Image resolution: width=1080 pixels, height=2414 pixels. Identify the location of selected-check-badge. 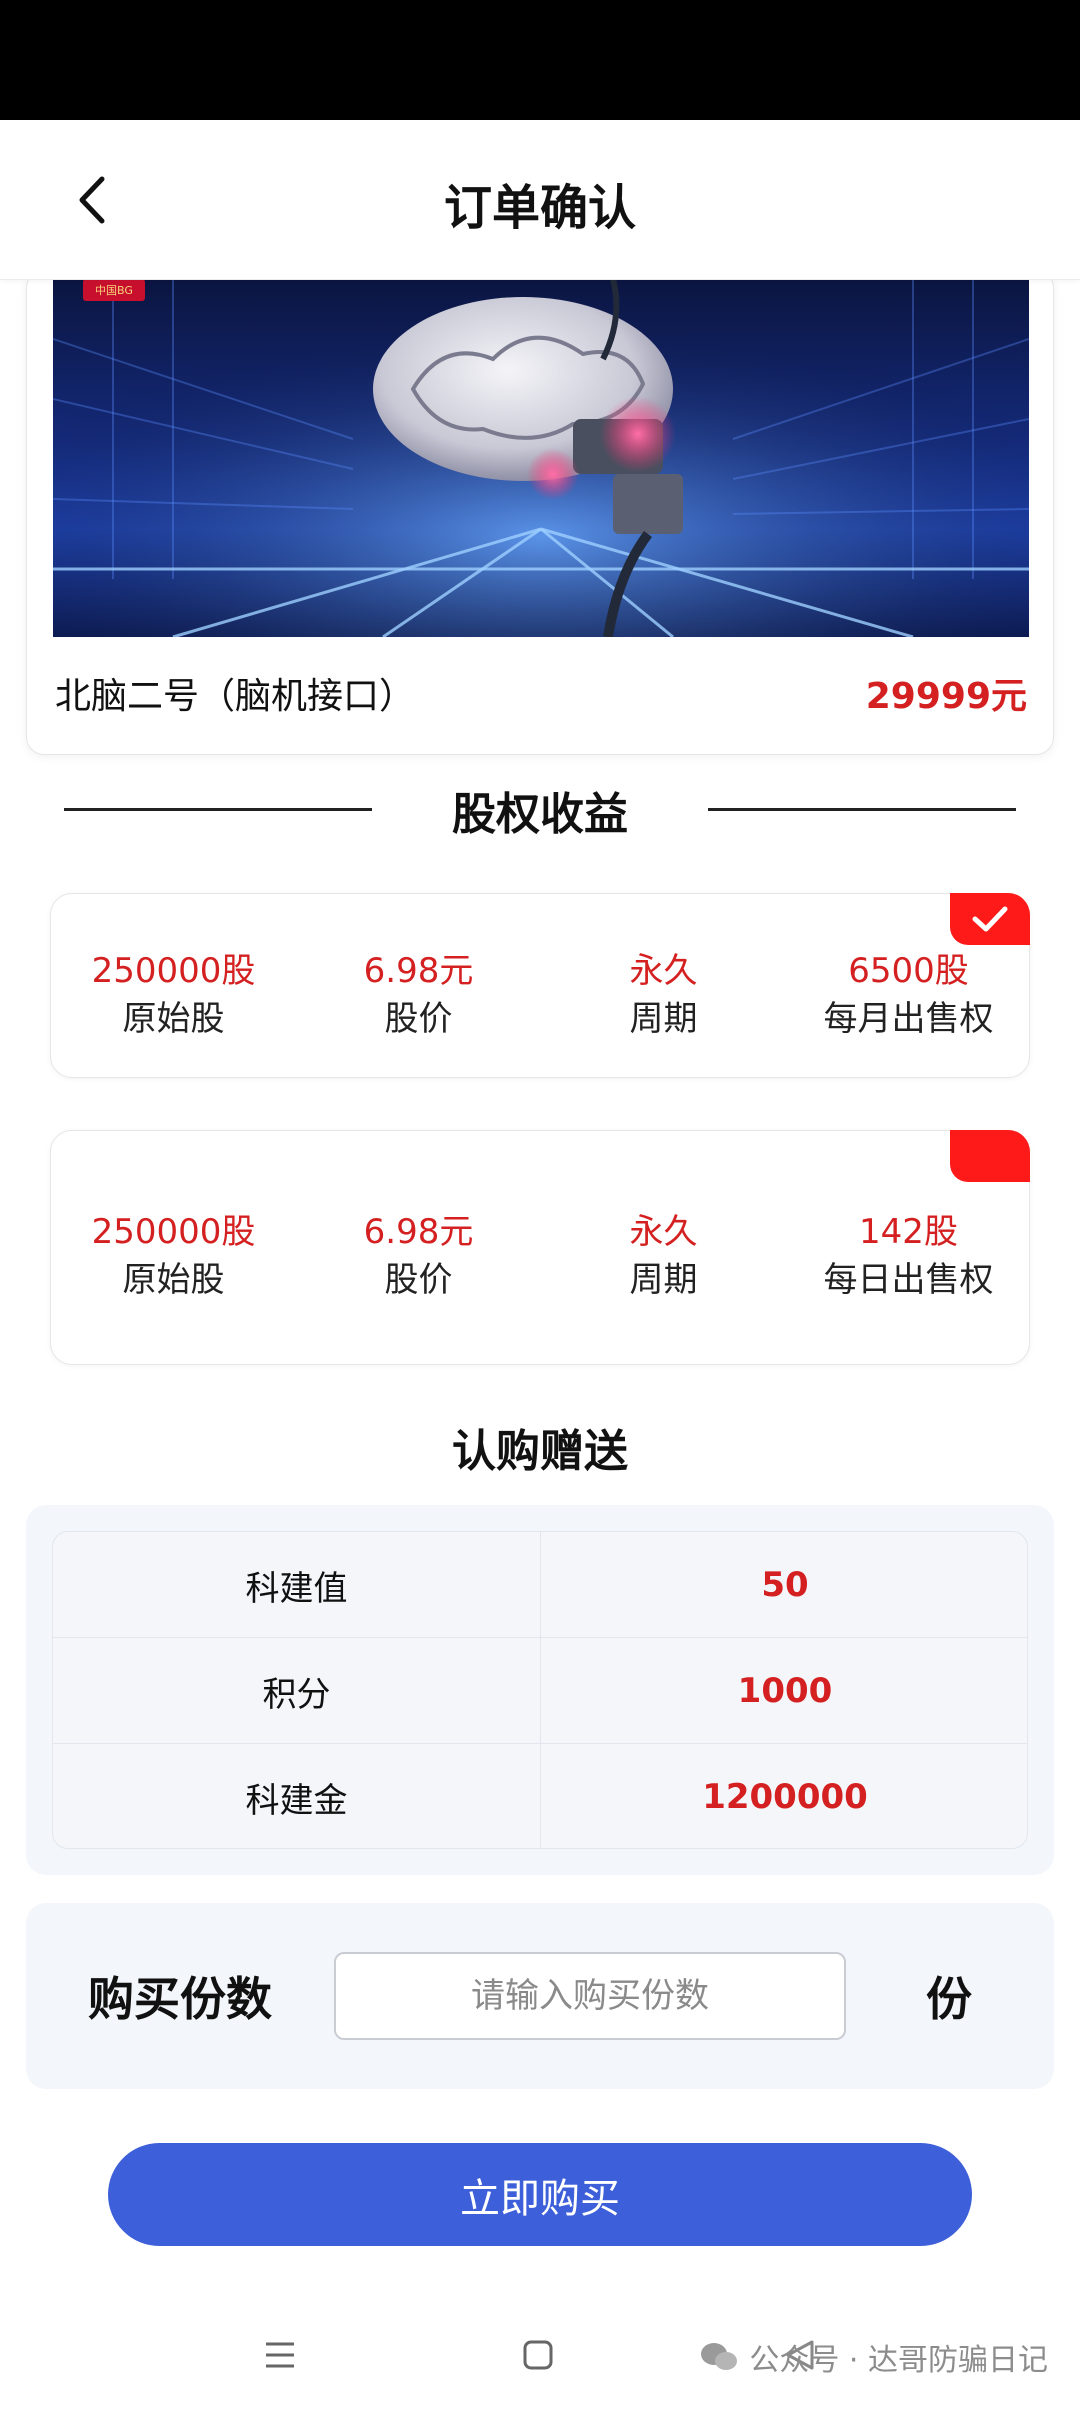
(990, 919).